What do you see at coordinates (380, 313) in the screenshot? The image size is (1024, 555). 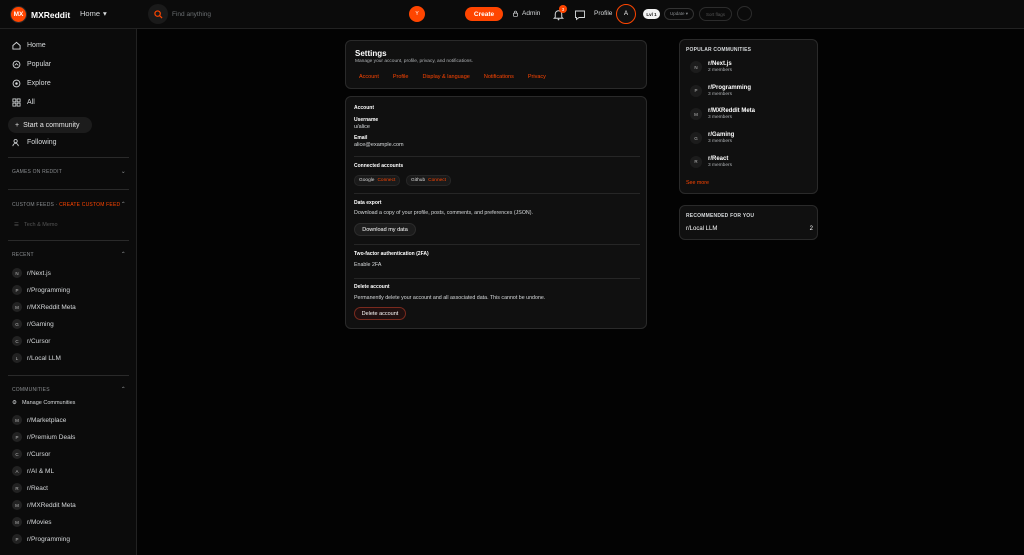 I see `delete-account-button: Delete account` at bounding box center [380, 313].